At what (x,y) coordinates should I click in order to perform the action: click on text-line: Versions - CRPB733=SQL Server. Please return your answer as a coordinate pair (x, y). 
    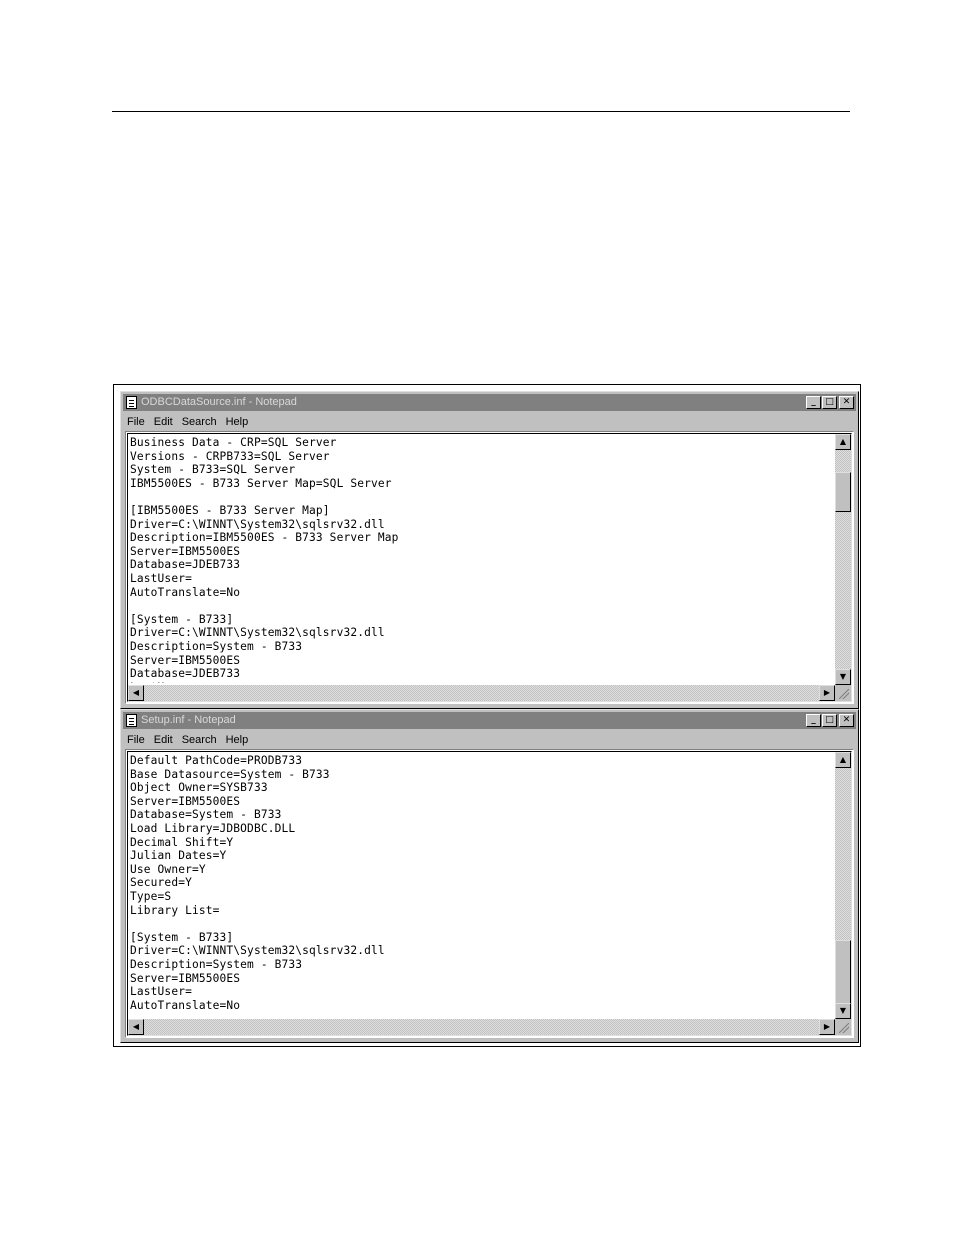
    Looking at the image, I should click on (230, 456).